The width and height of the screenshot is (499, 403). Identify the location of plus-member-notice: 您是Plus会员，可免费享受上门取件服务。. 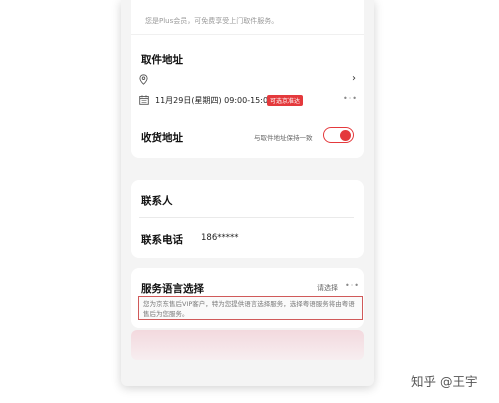
(212, 21).